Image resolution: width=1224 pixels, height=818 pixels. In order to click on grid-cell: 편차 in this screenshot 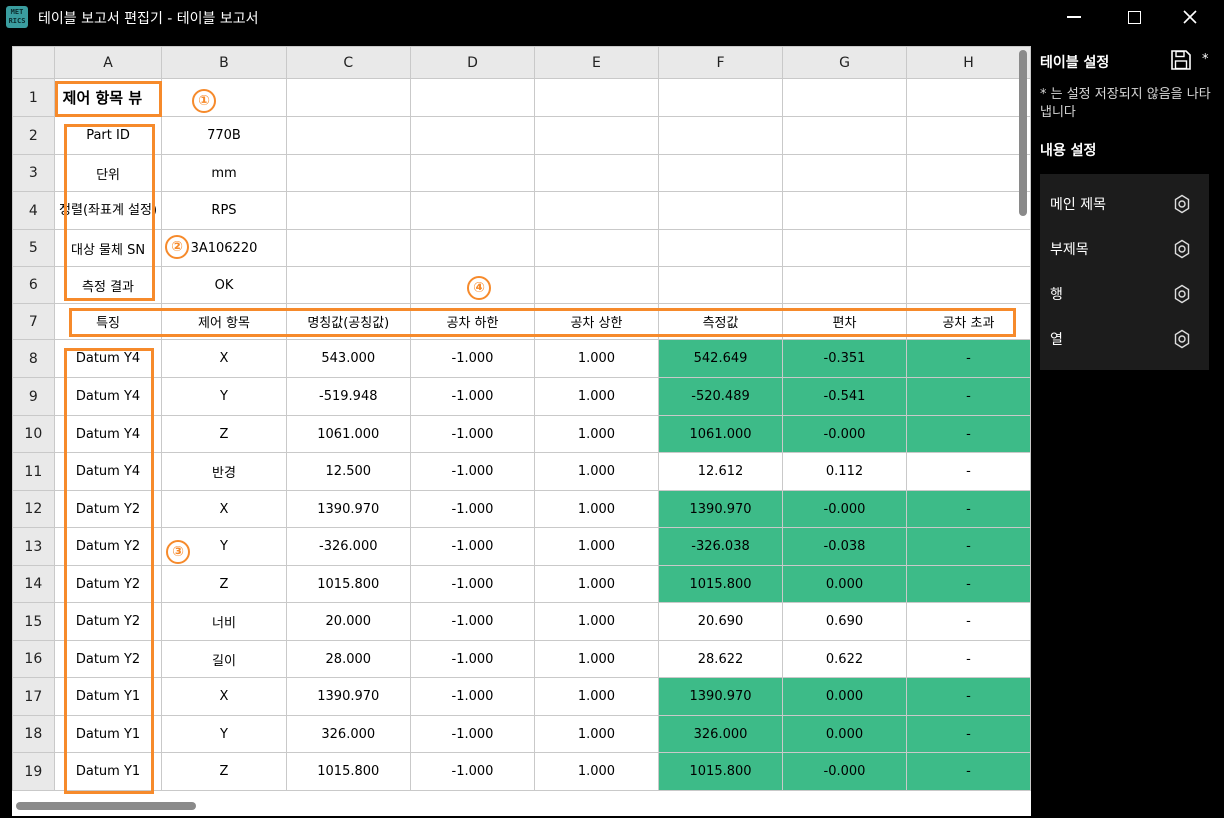, I will do `click(844, 321)`.